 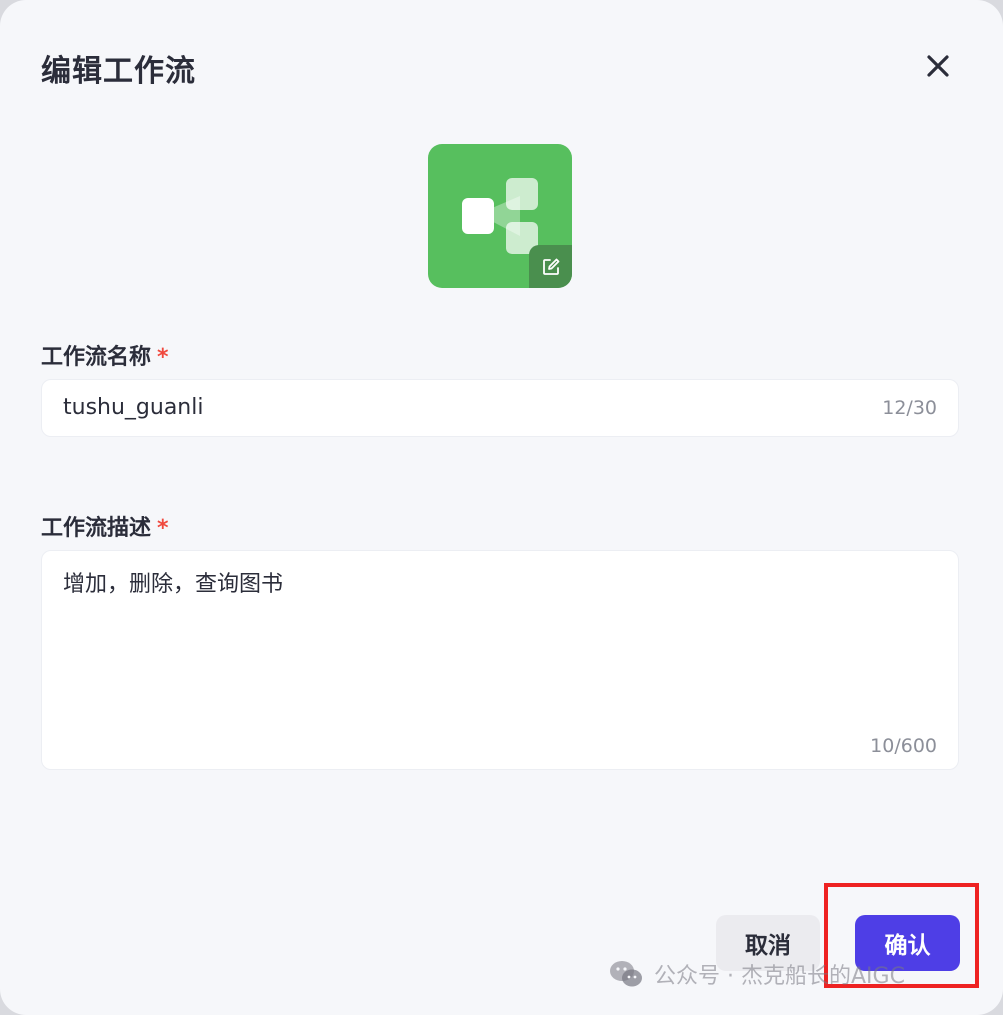 I want to click on edit-icon, so click(x=550, y=266).